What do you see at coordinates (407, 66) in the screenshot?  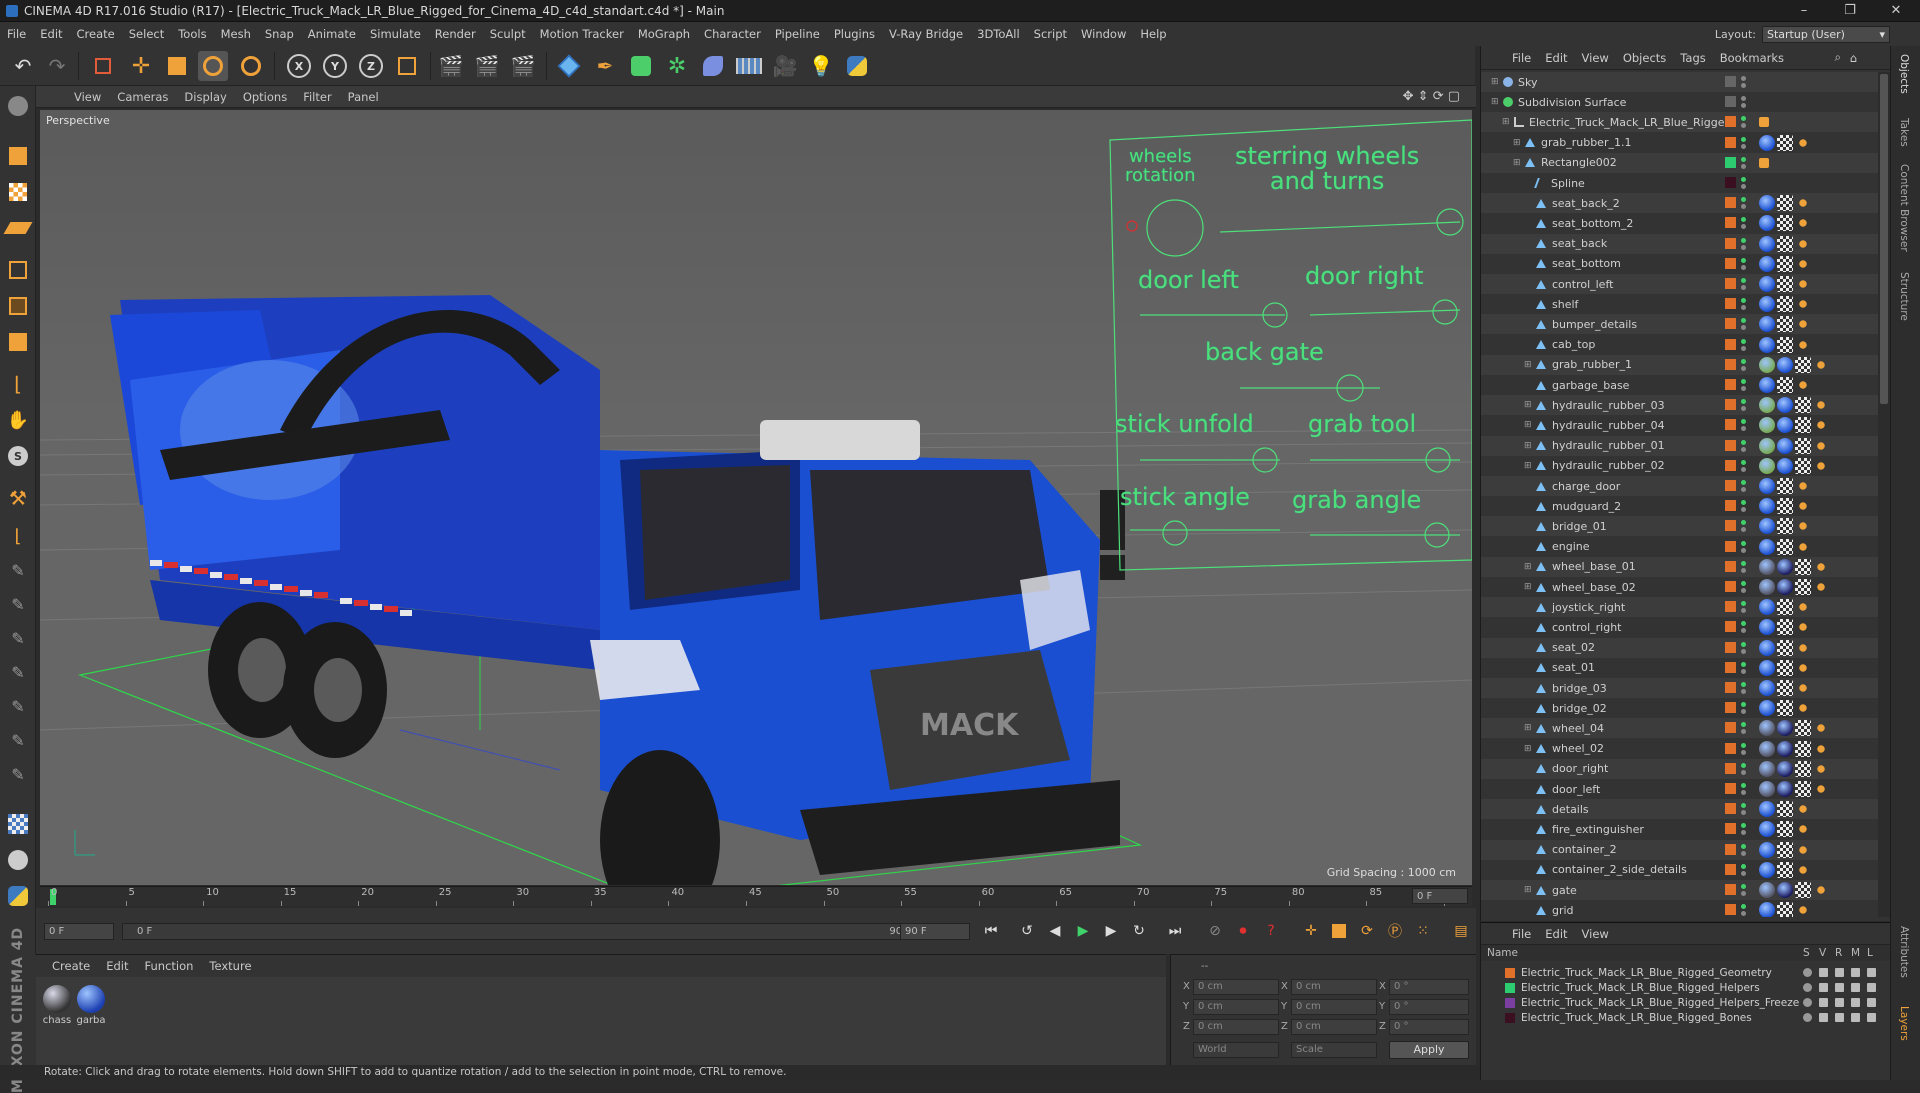 I see `coordinate-system-button` at bounding box center [407, 66].